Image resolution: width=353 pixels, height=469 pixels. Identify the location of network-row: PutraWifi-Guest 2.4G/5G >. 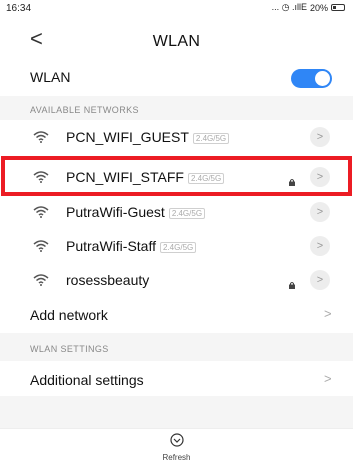
(176, 212).